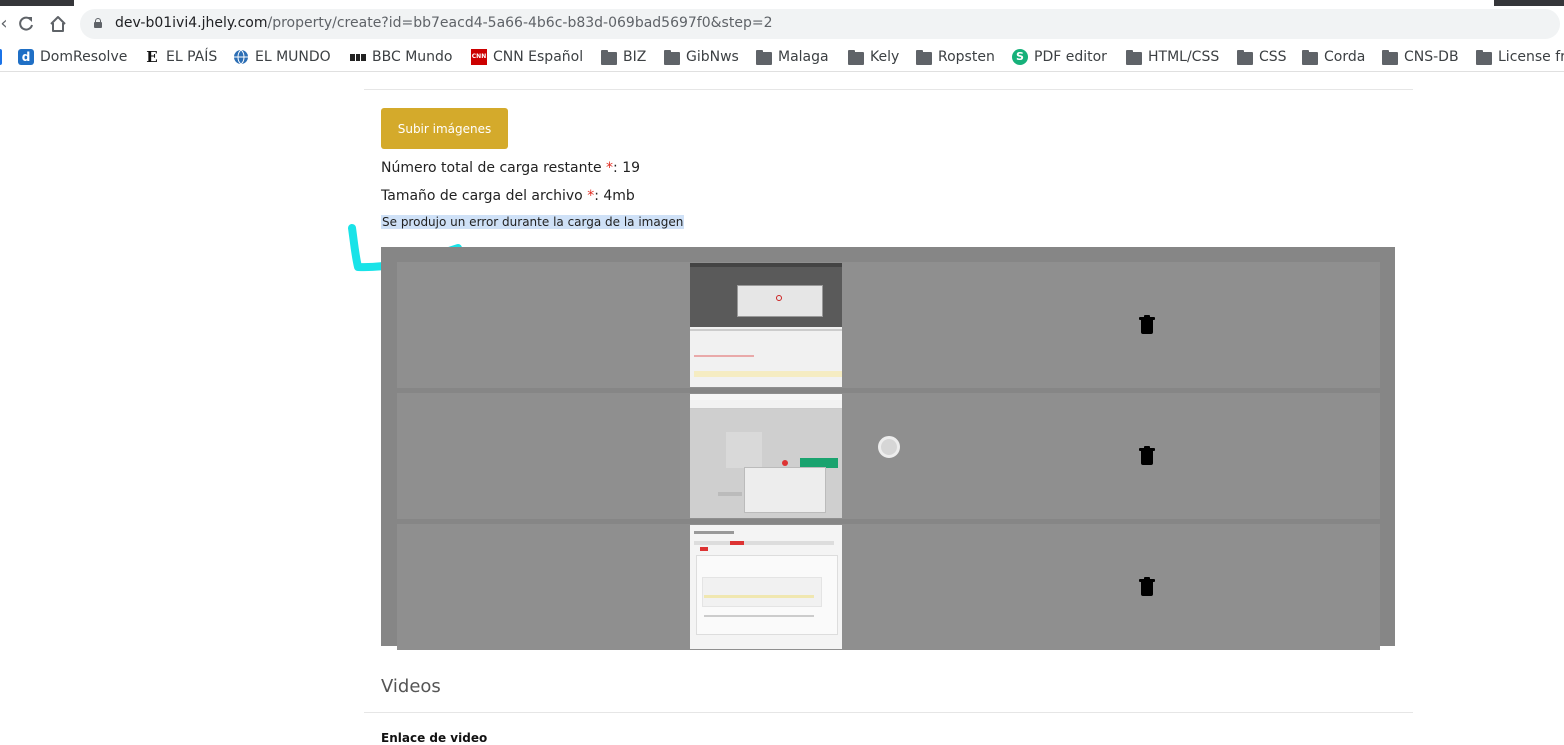 The width and height of the screenshot is (1564, 745). I want to click on bookmark-bbc-mundo: BBC Mundo, so click(401, 57).